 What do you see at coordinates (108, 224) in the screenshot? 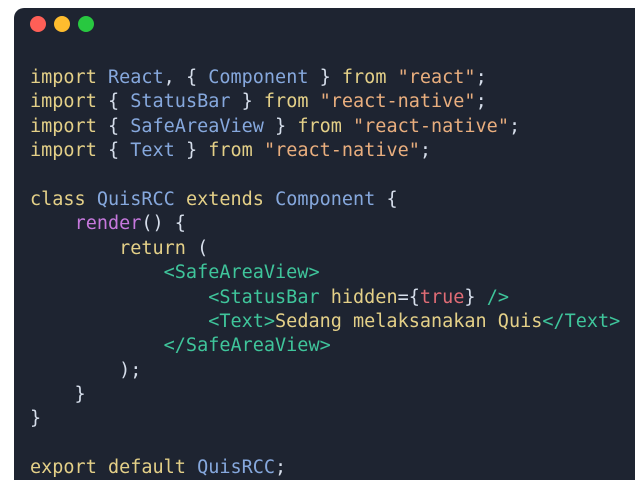
I see `code-token: render` at bounding box center [108, 224].